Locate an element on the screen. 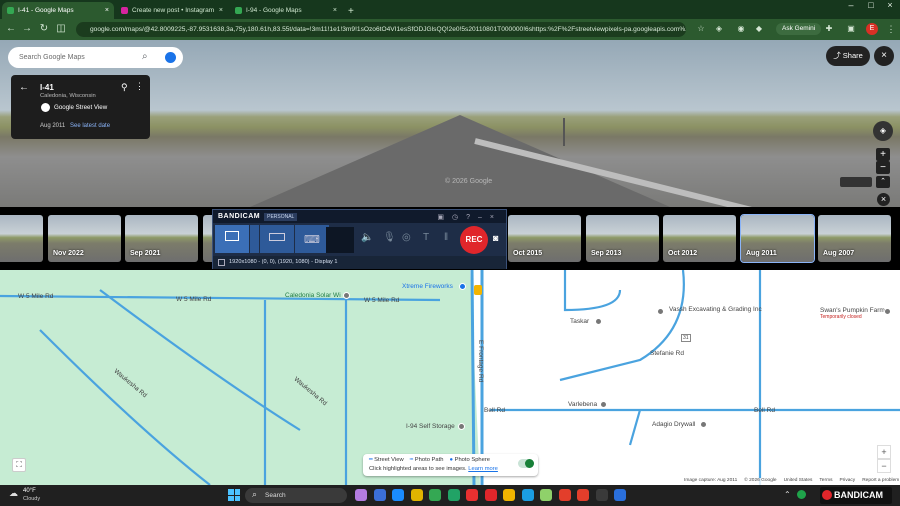 This screenshot has width=900, height=506. sidebar-icon: ◫ is located at coordinates (61, 29).